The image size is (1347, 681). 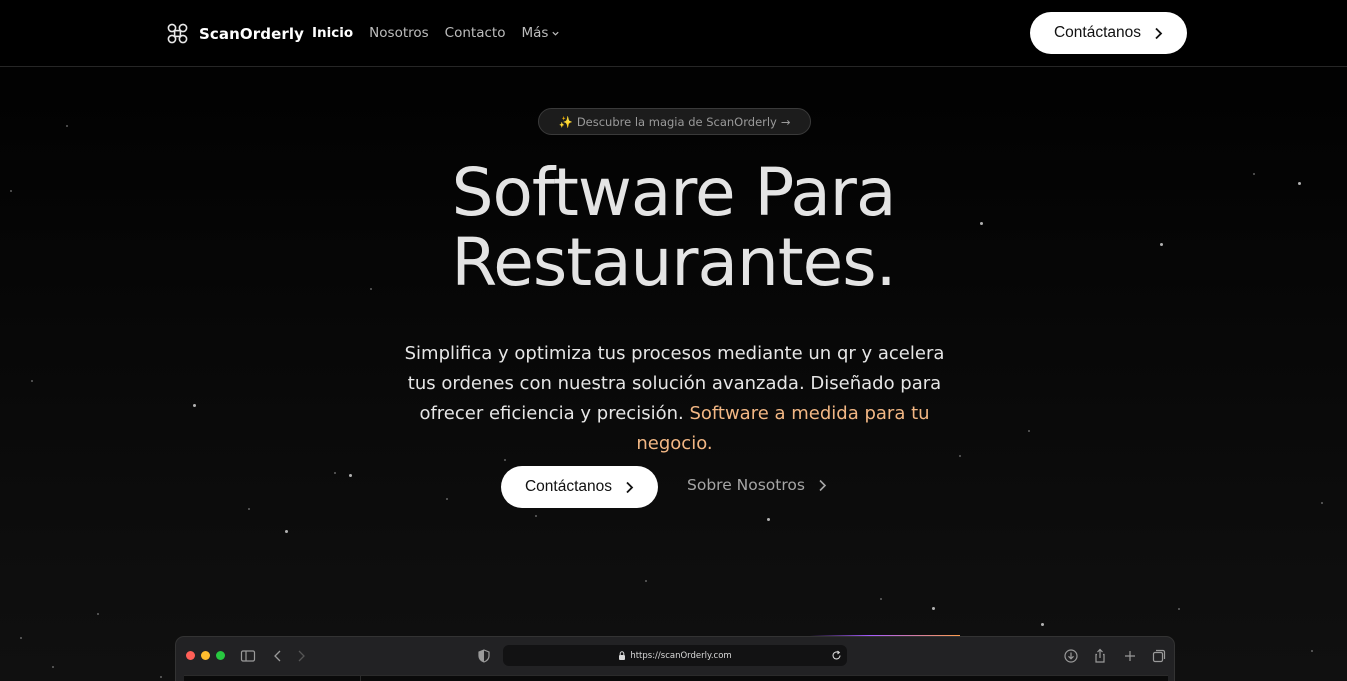 What do you see at coordinates (556, 33) in the screenshot?
I see `chevron-down-icon` at bounding box center [556, 33].